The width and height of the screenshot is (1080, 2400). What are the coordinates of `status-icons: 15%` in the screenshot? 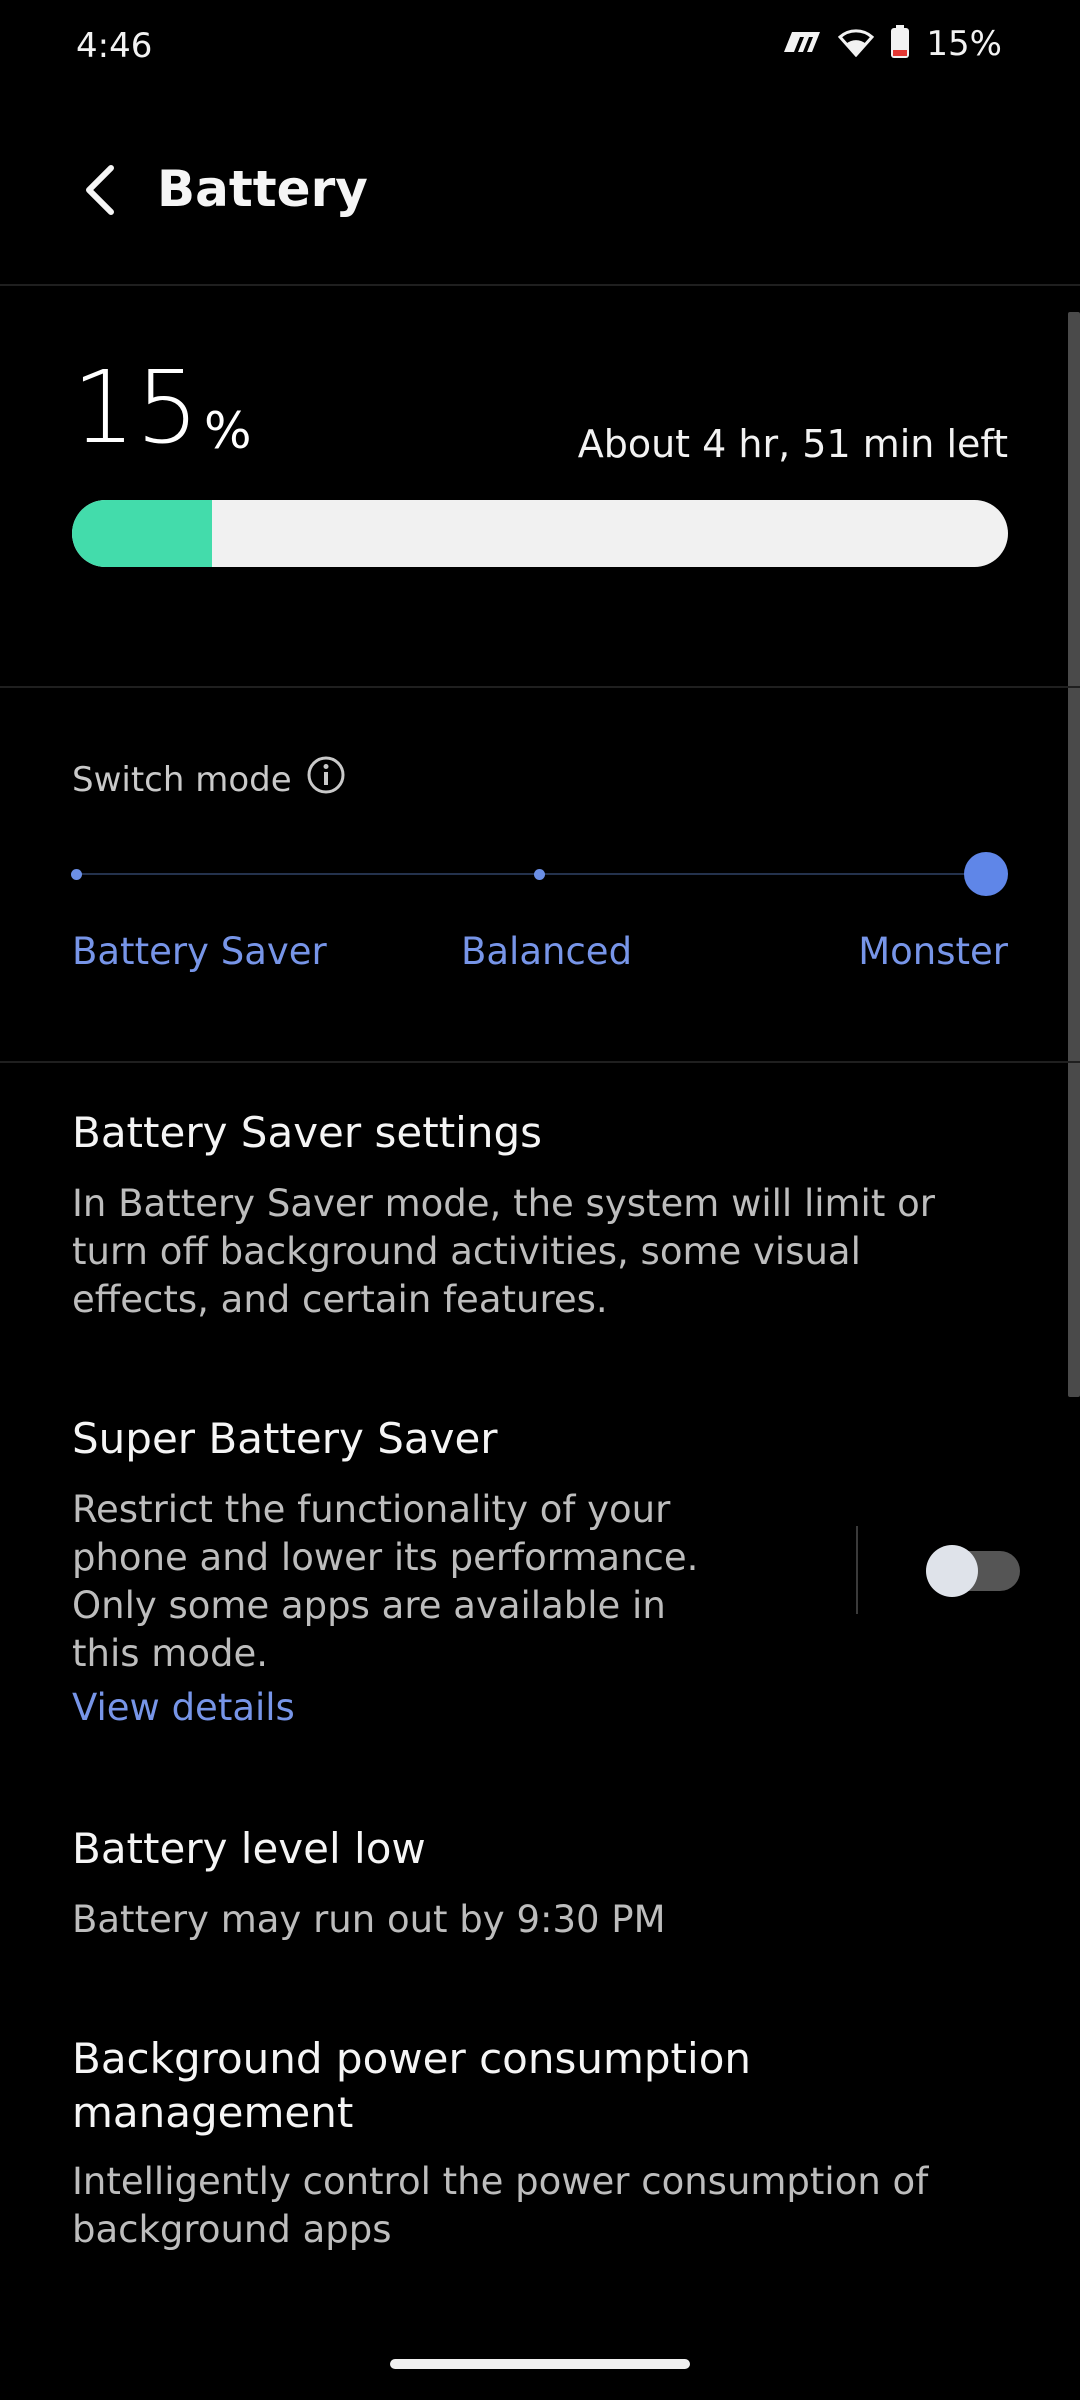 It's located at (891, 44).